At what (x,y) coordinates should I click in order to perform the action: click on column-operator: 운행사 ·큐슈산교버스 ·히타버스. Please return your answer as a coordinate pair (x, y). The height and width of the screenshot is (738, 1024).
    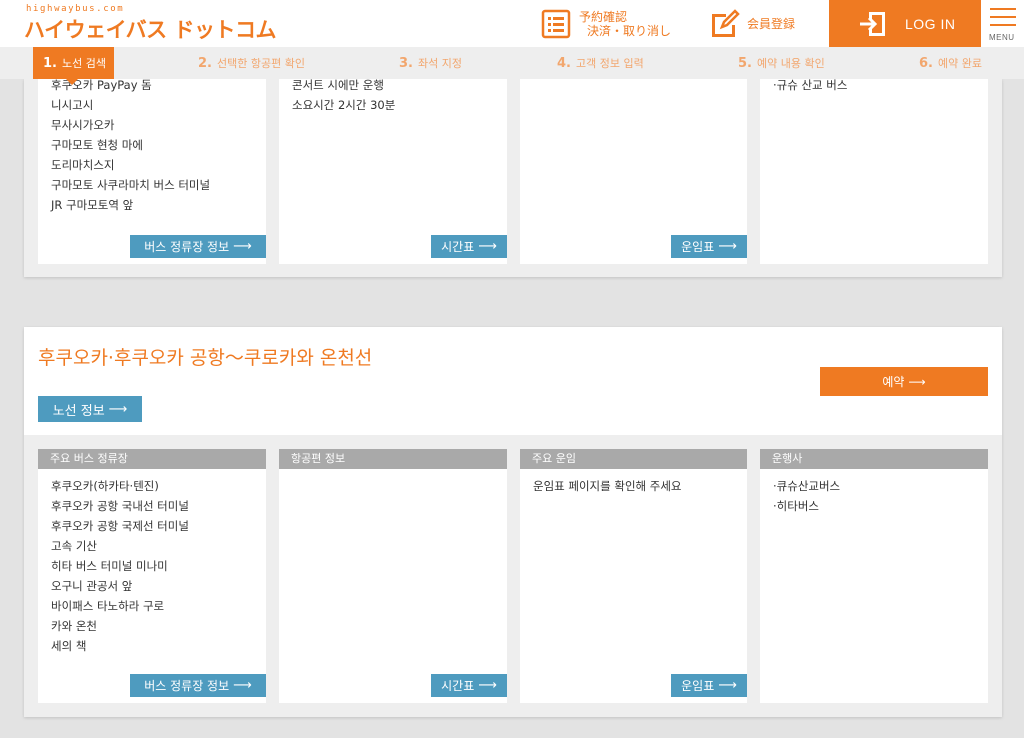
    Looking at the image, I should click on (874, 576).